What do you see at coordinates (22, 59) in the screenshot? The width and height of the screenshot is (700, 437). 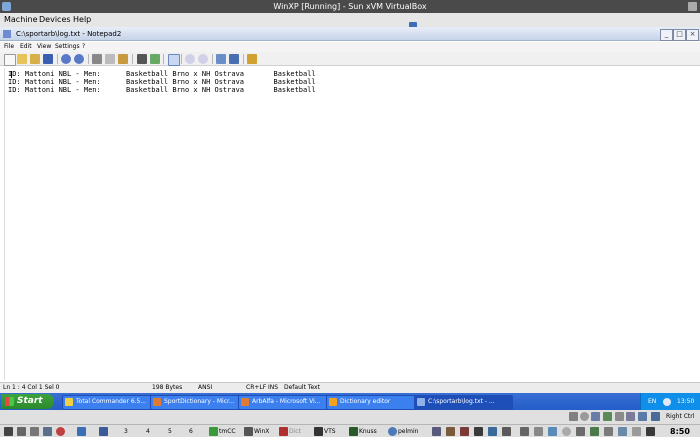 I see `open-file-icon` at bounding box center [22, 59].